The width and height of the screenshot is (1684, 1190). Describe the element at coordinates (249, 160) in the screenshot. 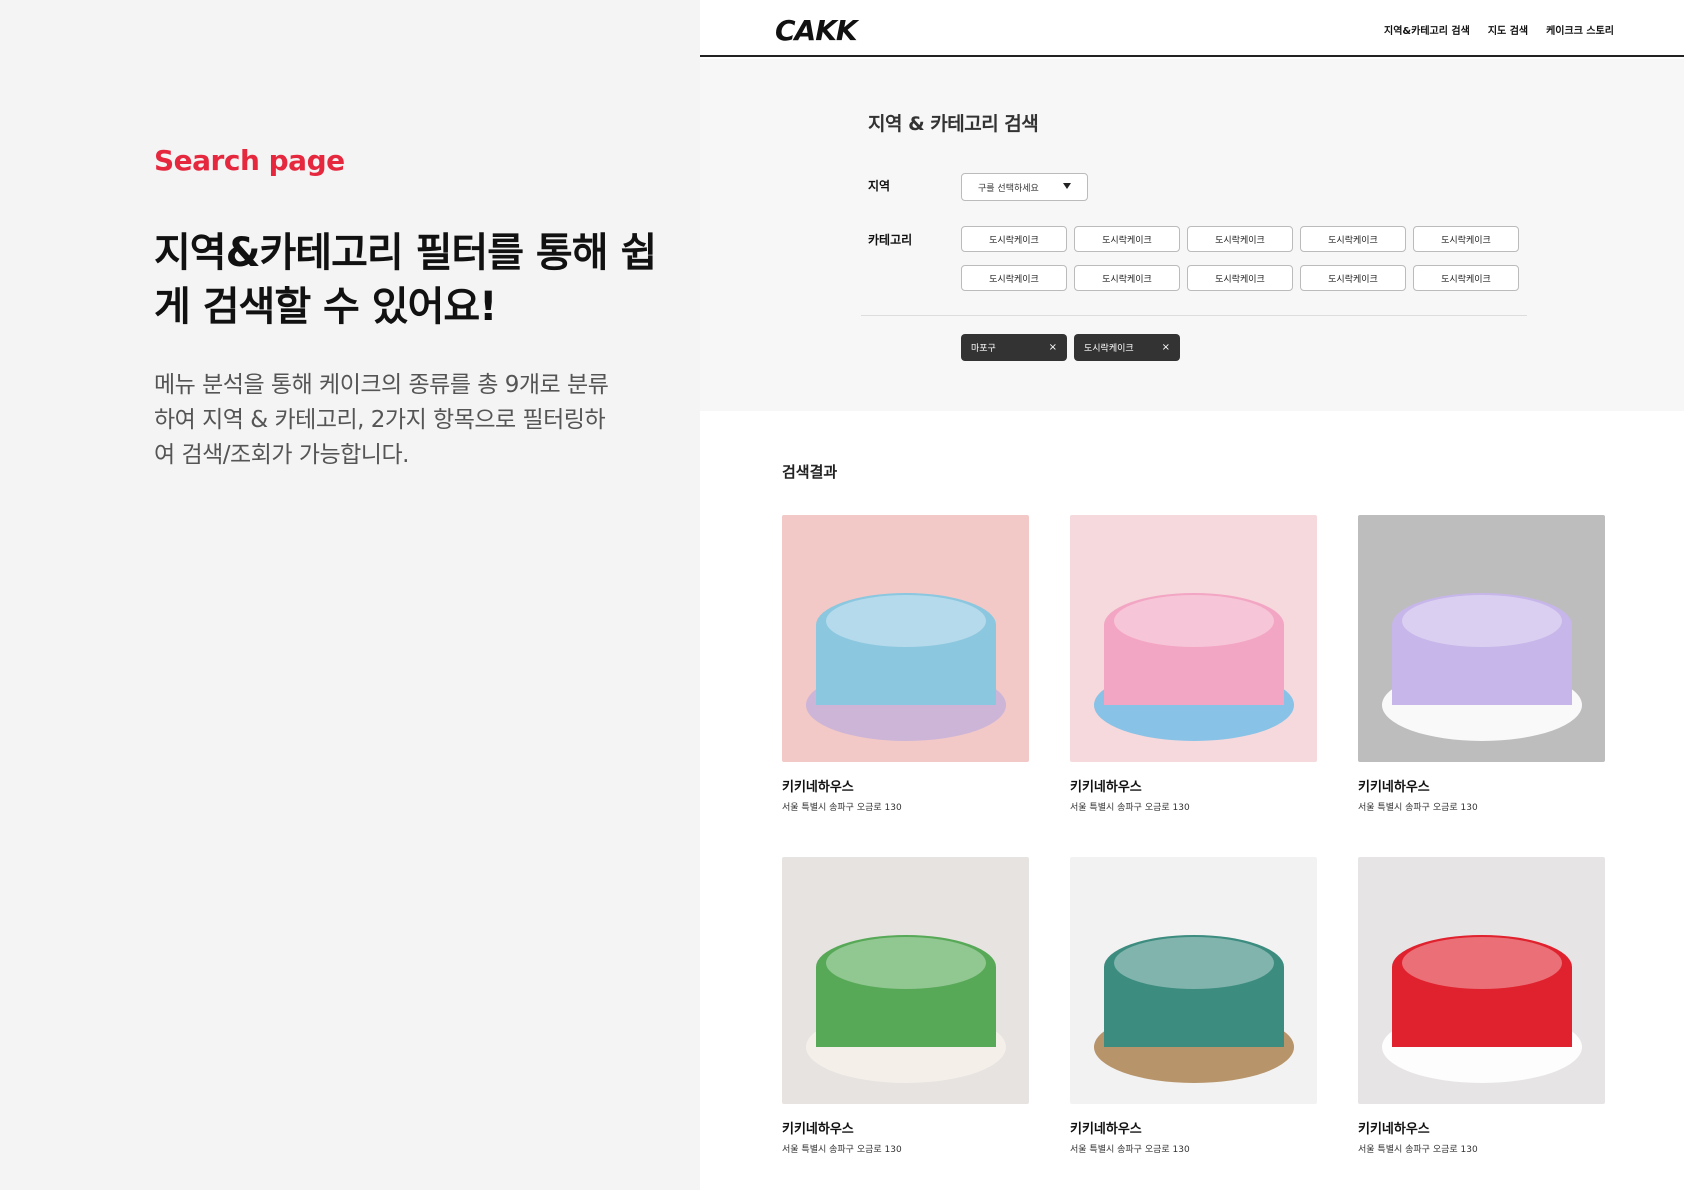

I see `intro-eyebrow: Search page` at that location.